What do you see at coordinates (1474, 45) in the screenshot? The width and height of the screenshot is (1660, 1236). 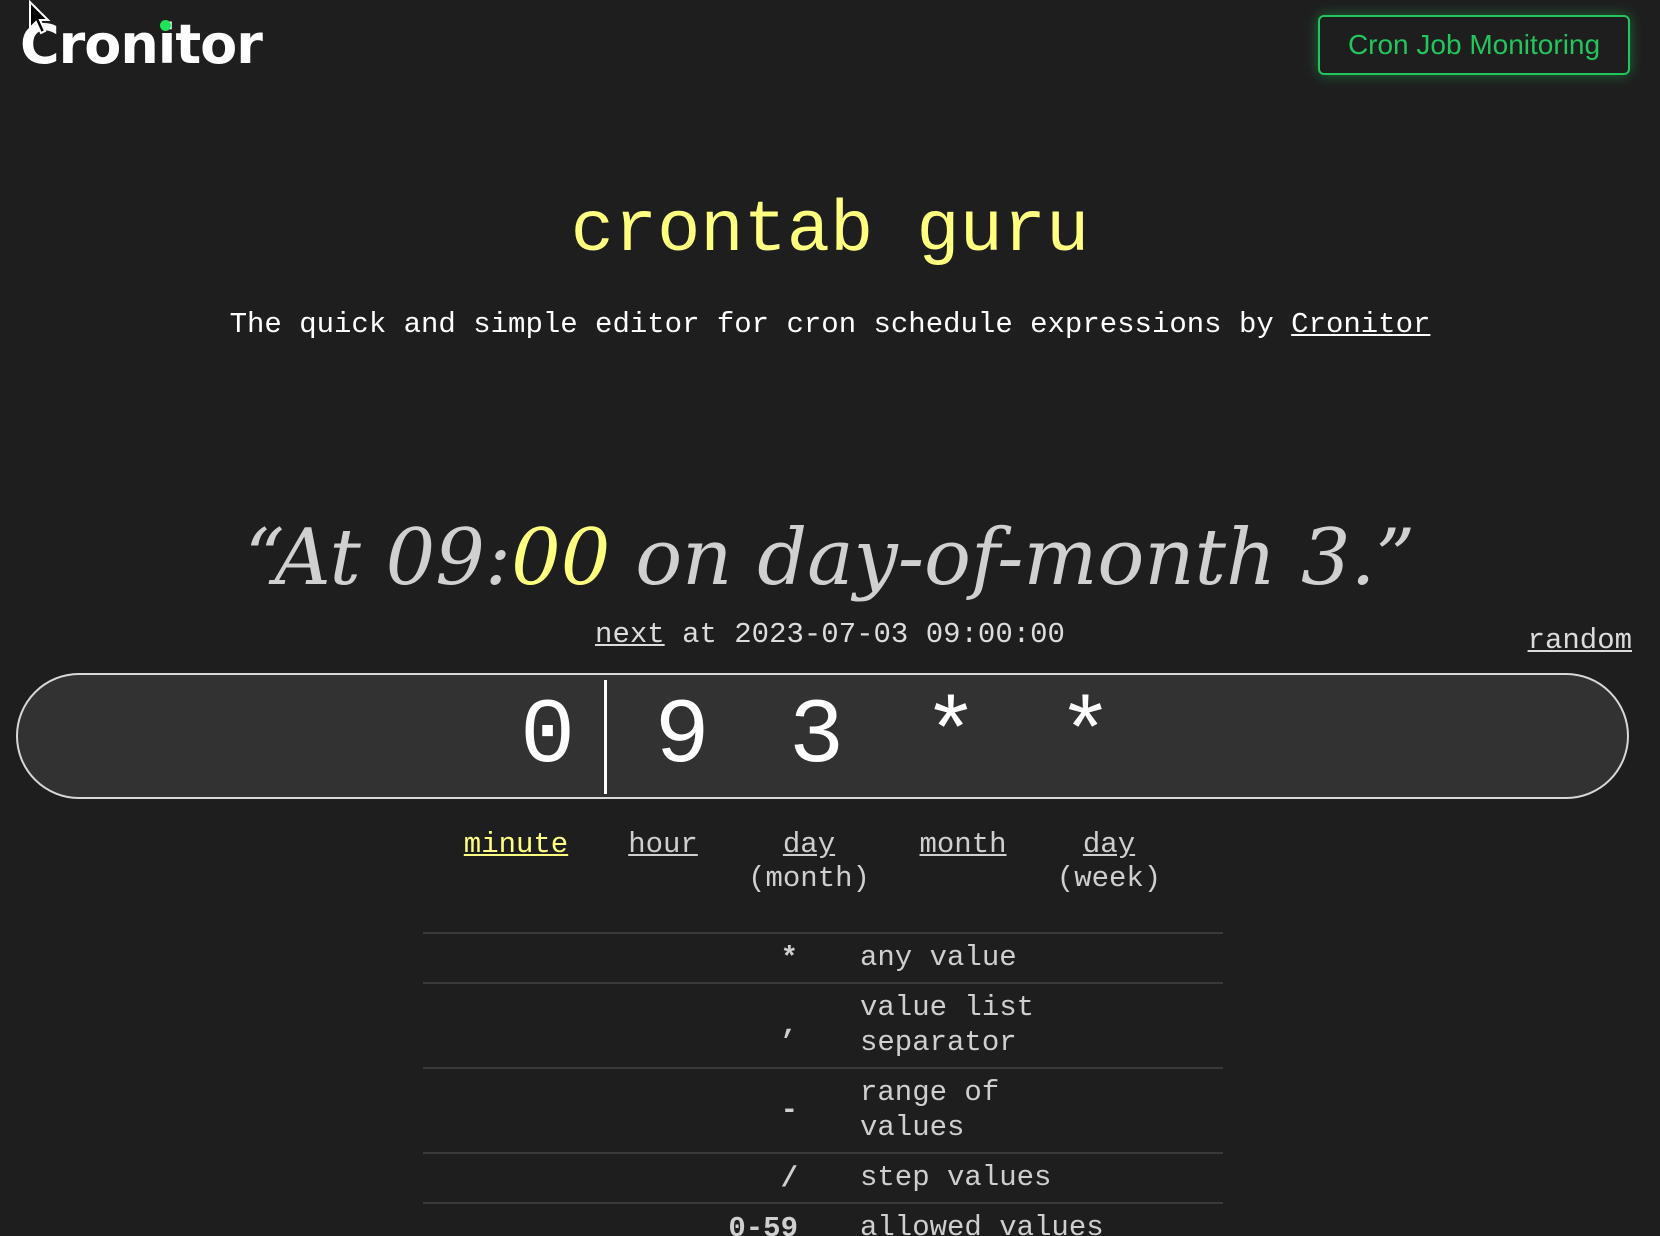 I see `cron-job-monitoring-button: Cron Job Monitoring` at bounding box center [1474, 45].